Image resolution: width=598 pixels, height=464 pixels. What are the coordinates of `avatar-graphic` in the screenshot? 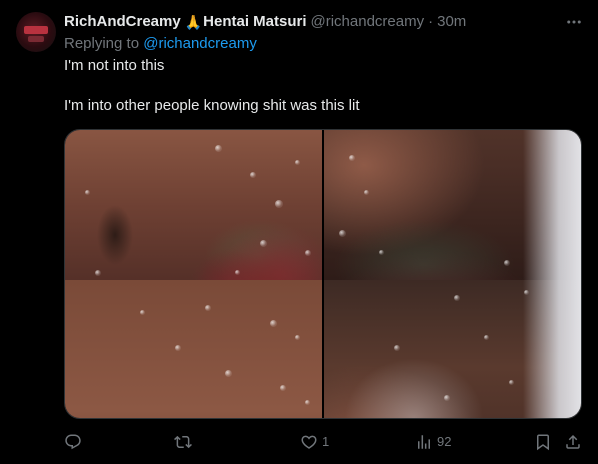 It's located at (36, 30).